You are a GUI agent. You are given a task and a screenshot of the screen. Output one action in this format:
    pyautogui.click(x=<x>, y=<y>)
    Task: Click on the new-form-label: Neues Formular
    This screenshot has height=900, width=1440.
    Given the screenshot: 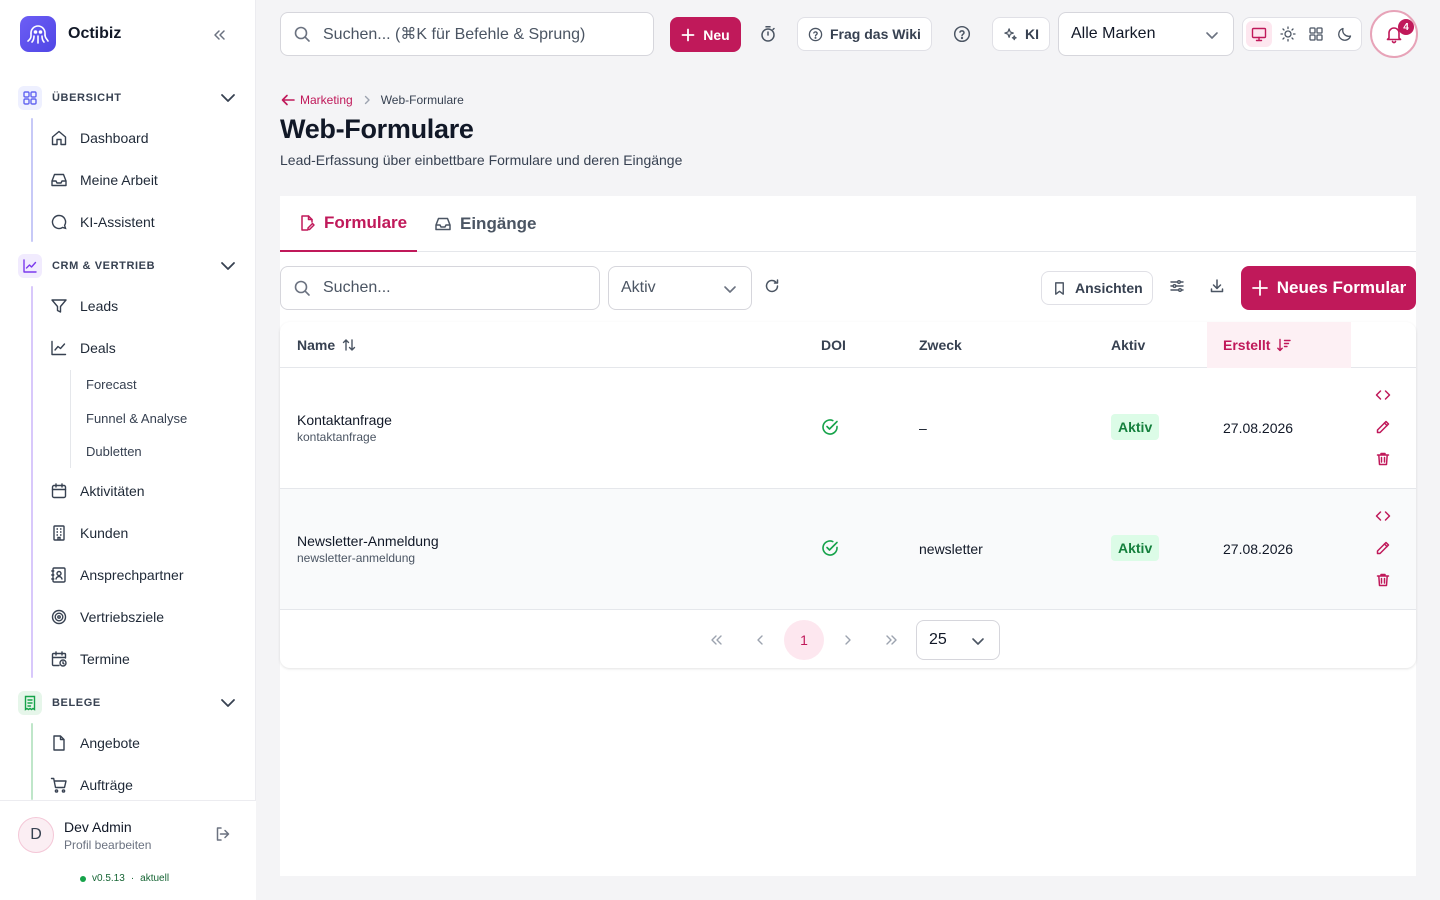 What is the action you would take?
    pyautogui.click(x=1341, y=287)
    